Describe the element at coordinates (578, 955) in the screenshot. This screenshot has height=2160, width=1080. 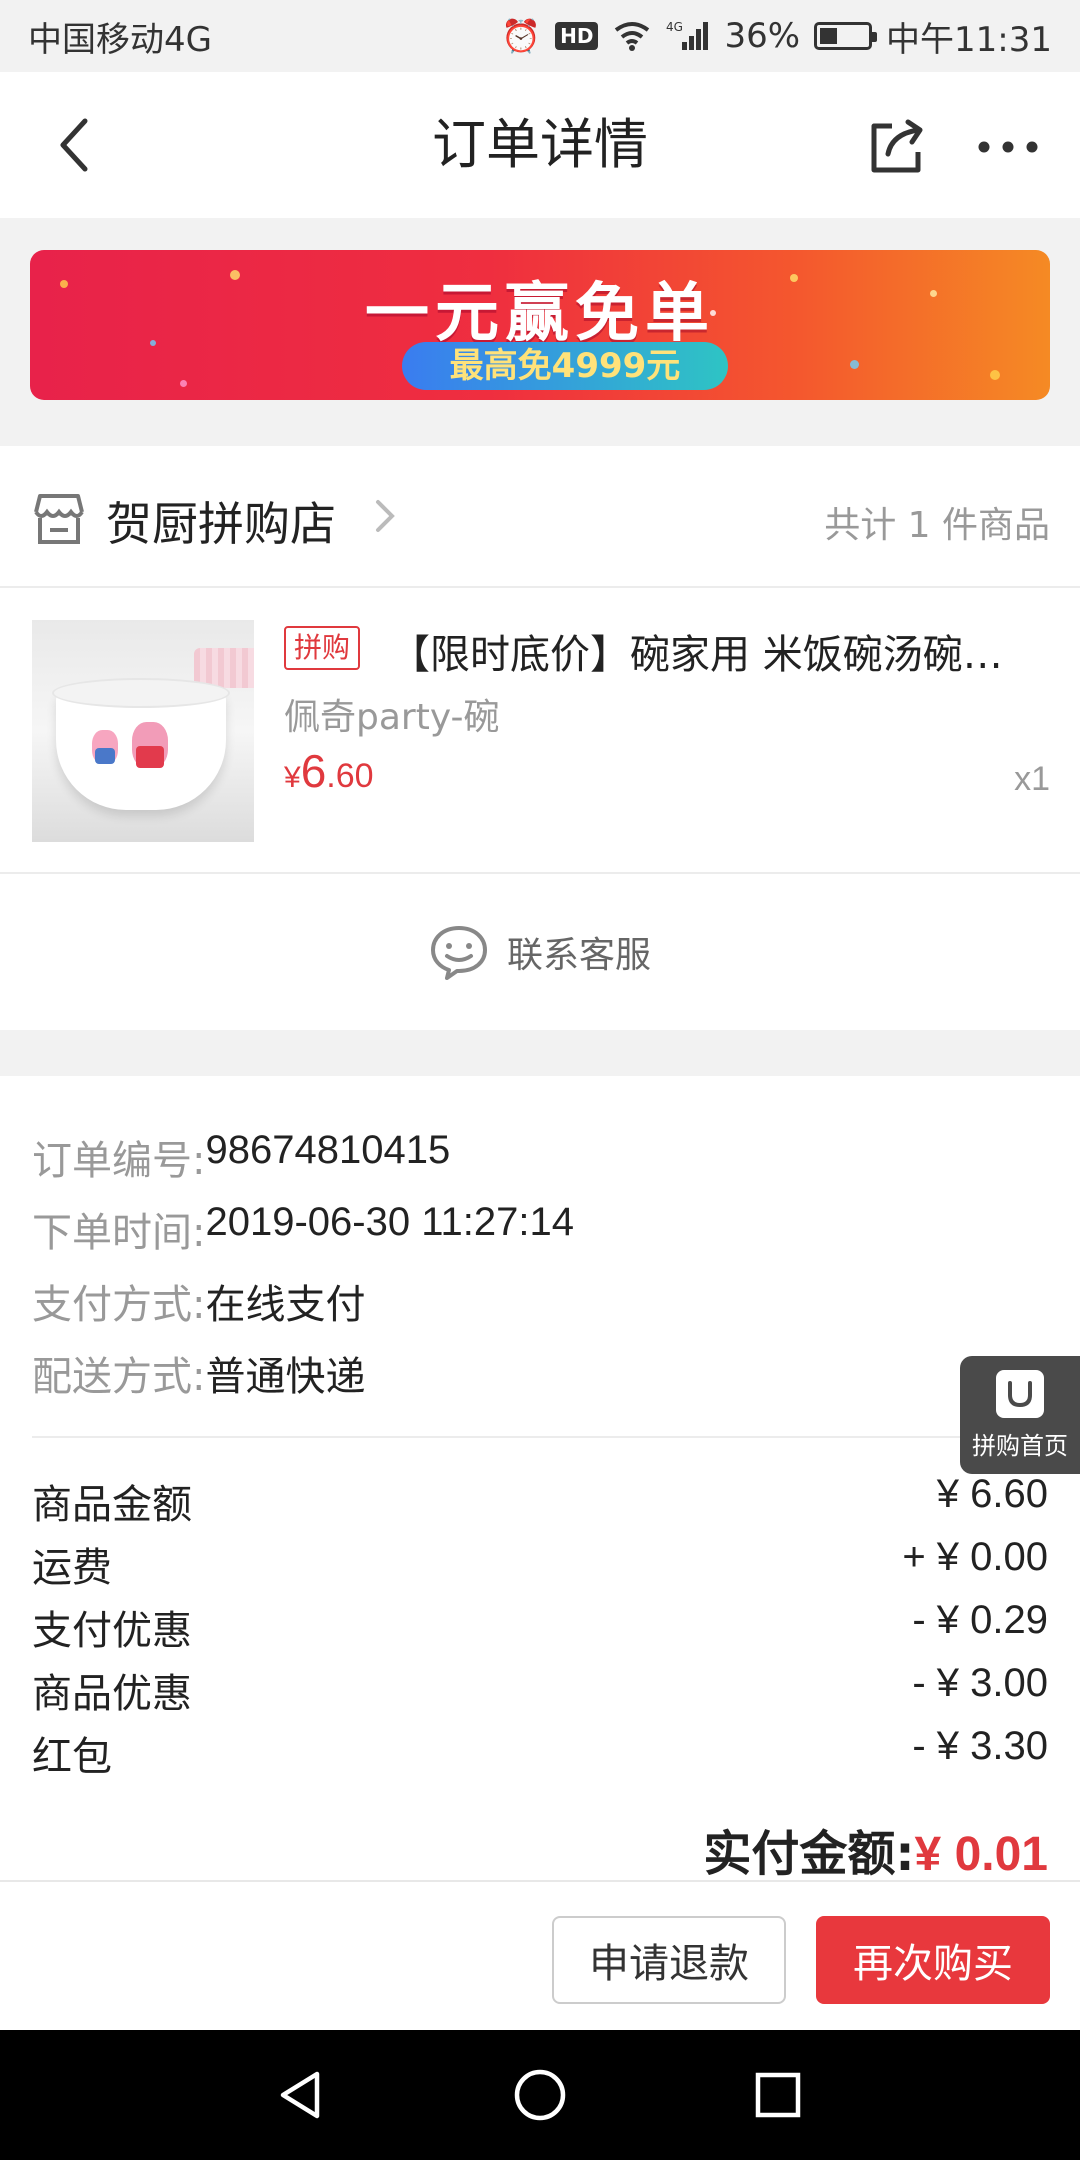
I see `contact-service-label: 联系客服` at that location.